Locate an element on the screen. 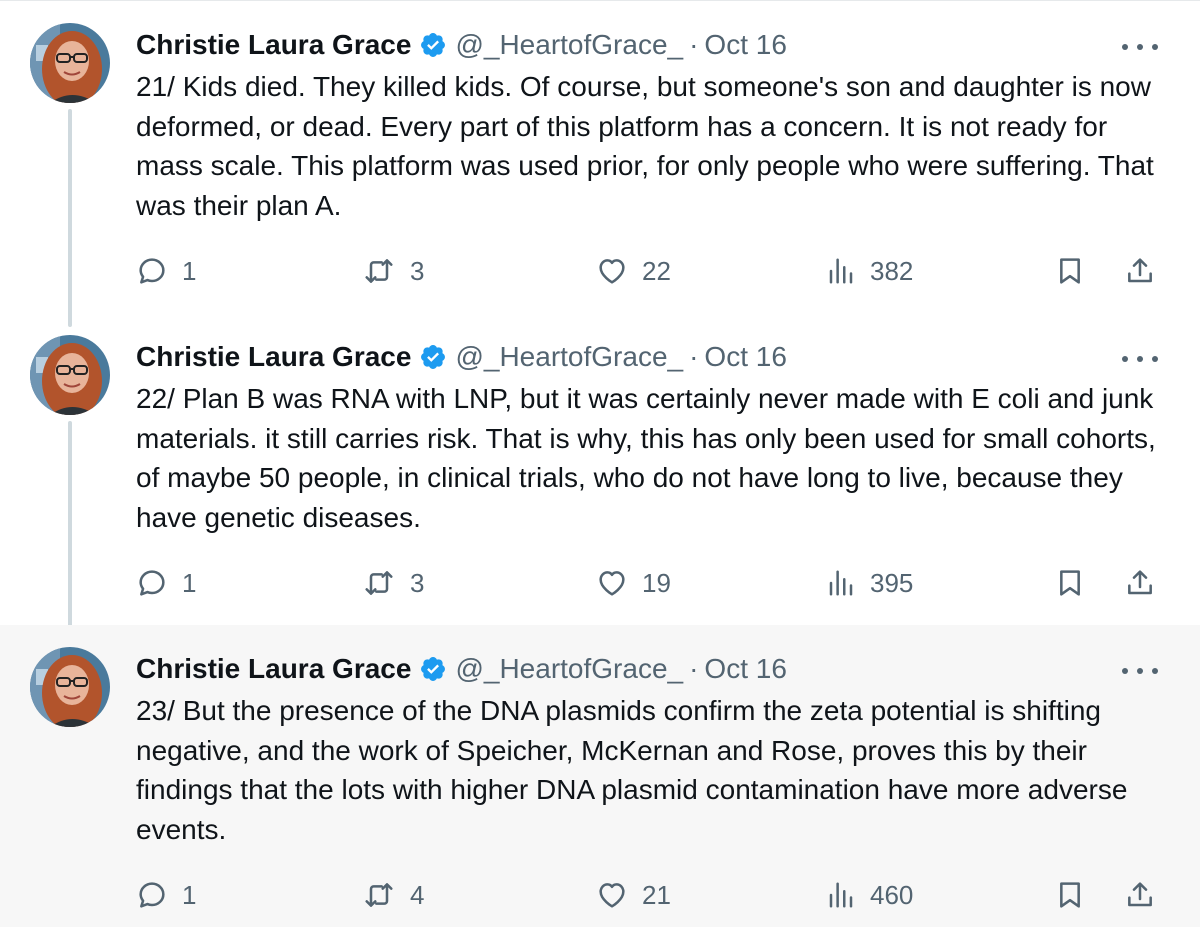  like-count: 22 is located at coordinates (656, 270).